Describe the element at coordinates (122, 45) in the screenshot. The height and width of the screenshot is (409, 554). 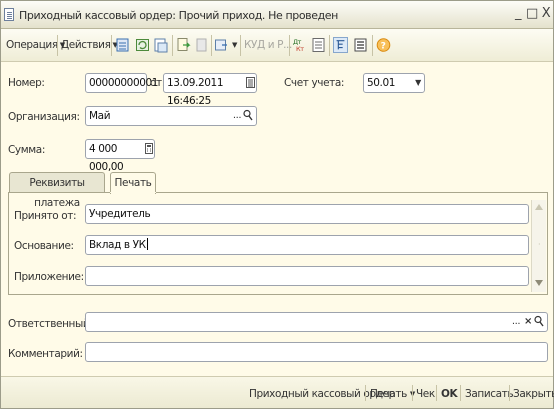
I see `list-icon` at that location.